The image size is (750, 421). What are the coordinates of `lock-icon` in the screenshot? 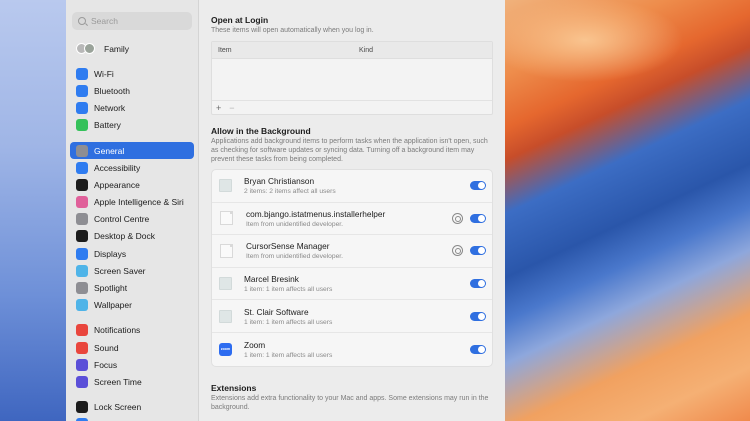 It's located at (82, 407).